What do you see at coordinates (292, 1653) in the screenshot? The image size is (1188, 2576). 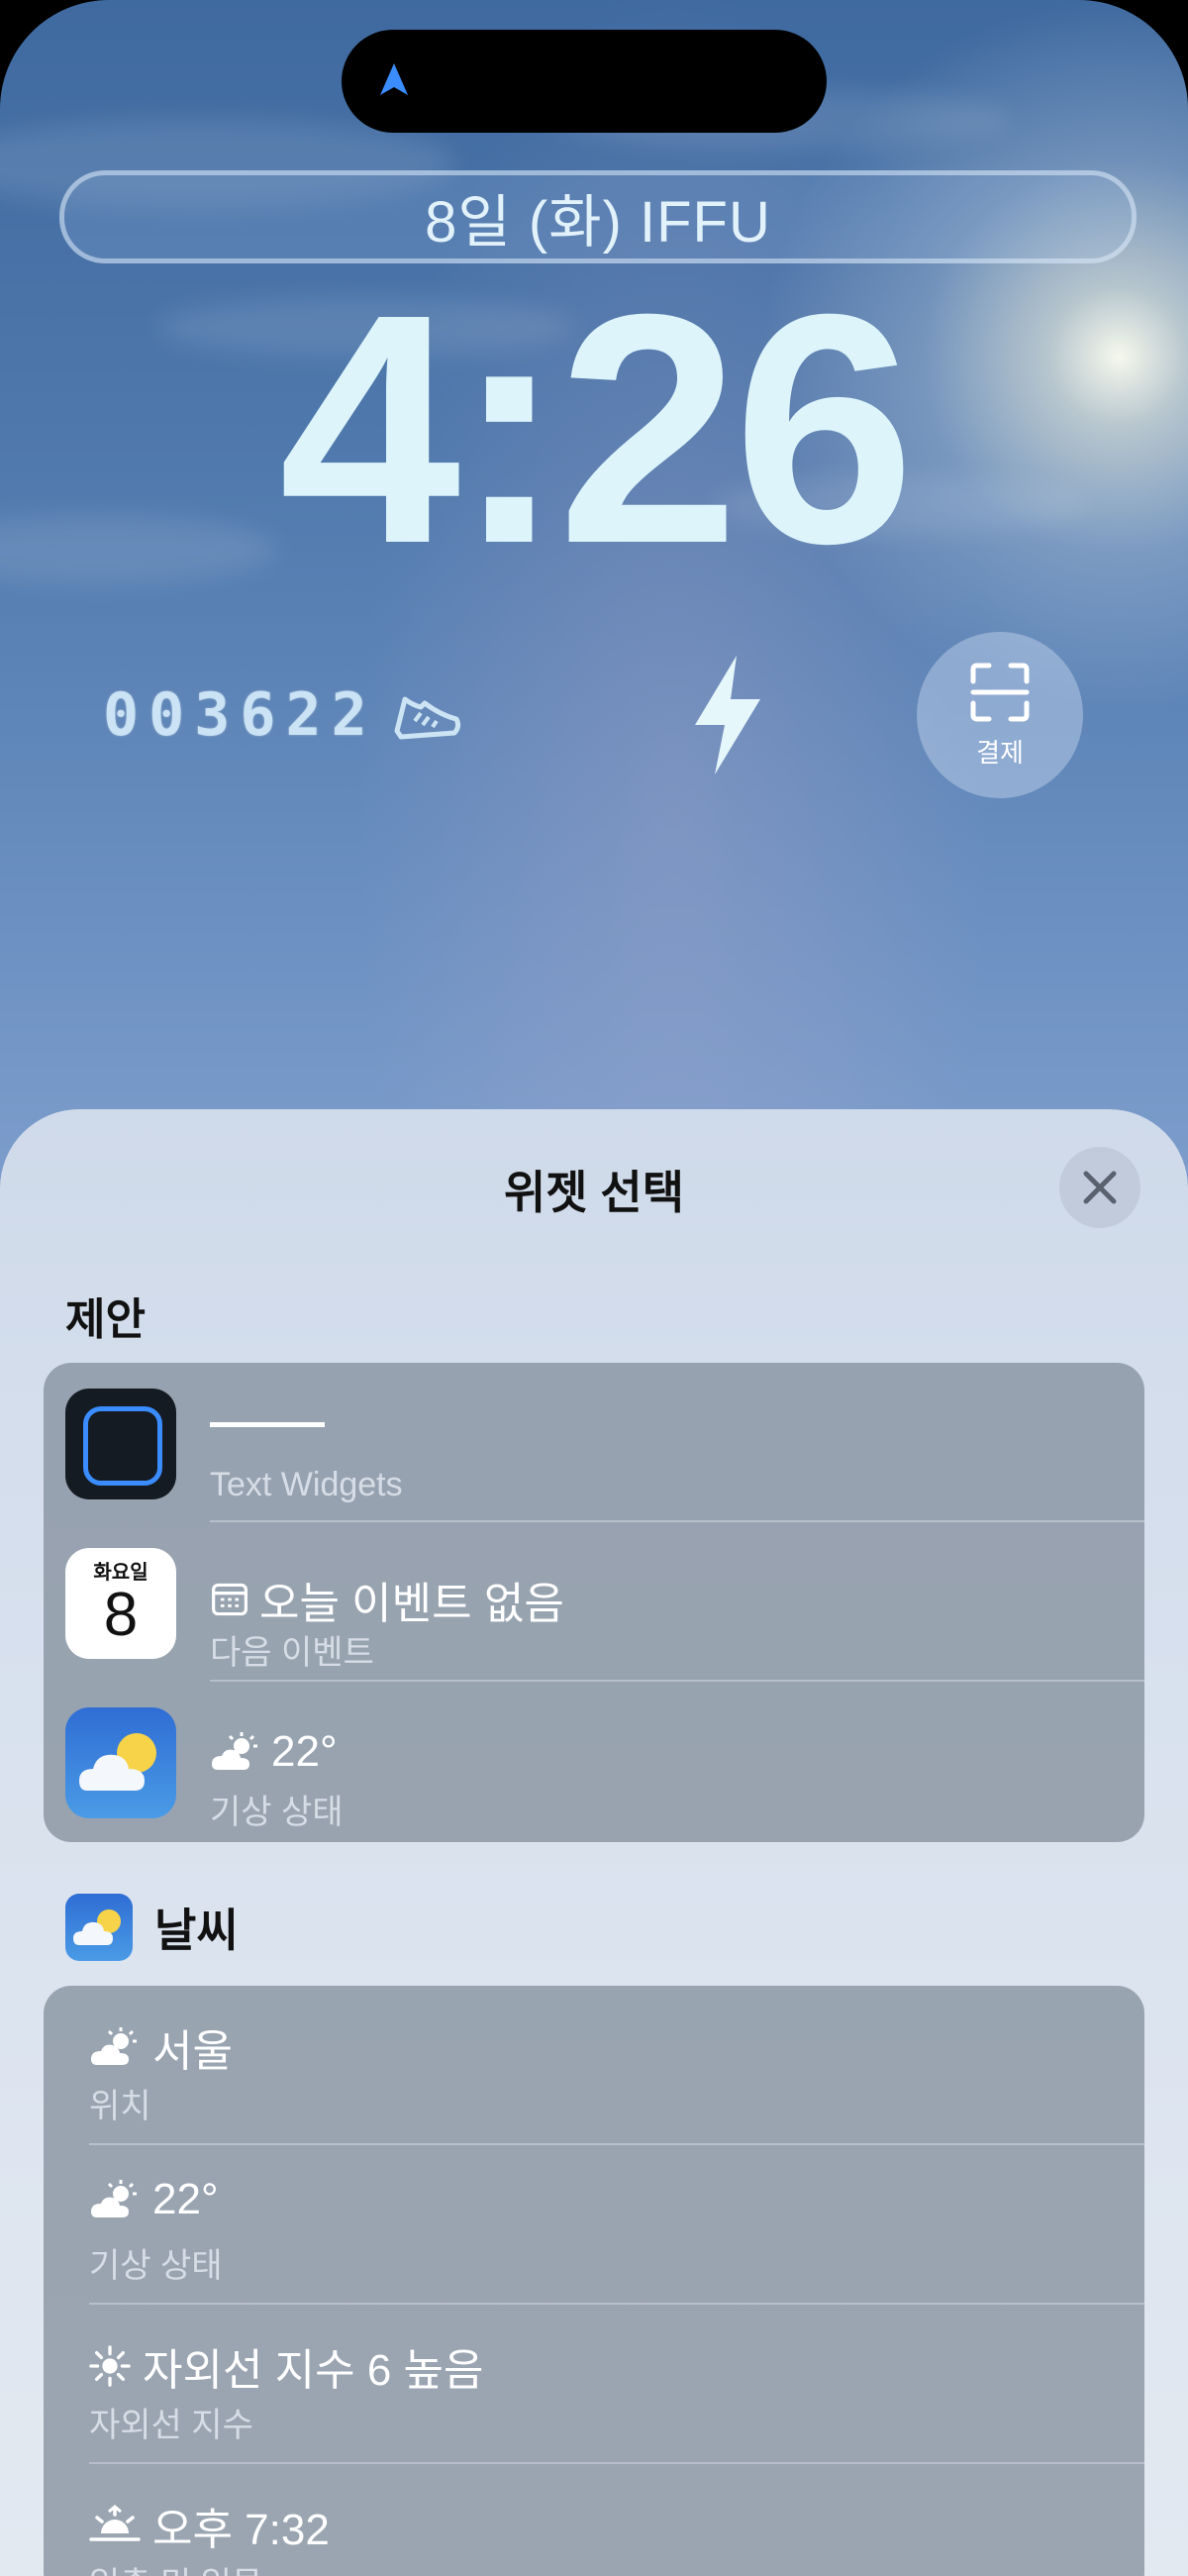 I see `suggestion-subtitle: 다음 이벤트` at bounding box center [292, 1653].